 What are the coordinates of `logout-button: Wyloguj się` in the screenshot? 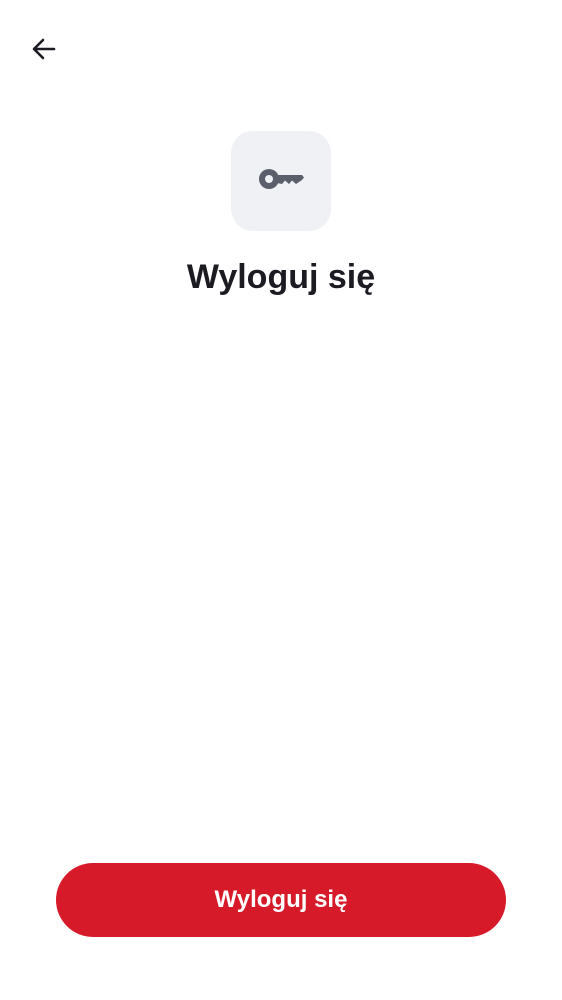 It's located at (281, 900).